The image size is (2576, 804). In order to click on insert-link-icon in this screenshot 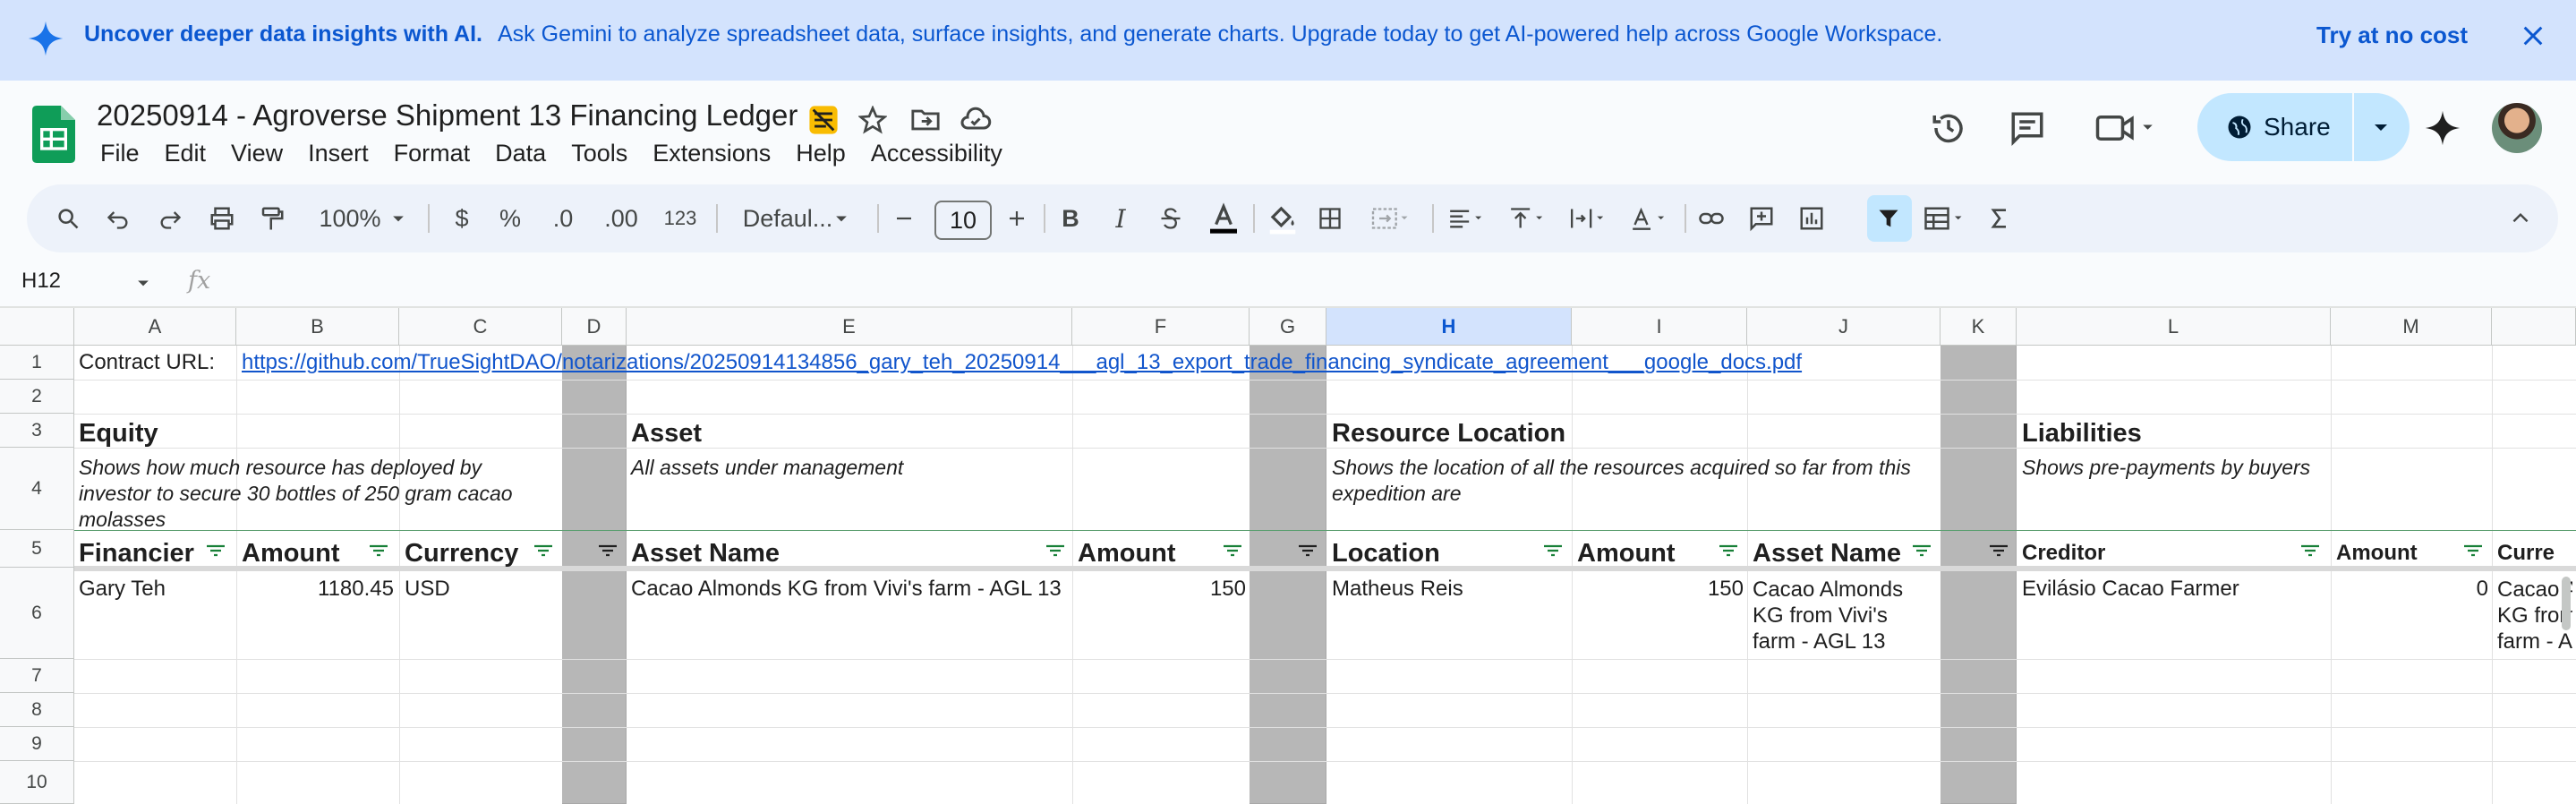, I will do `click(1711, 218)`.